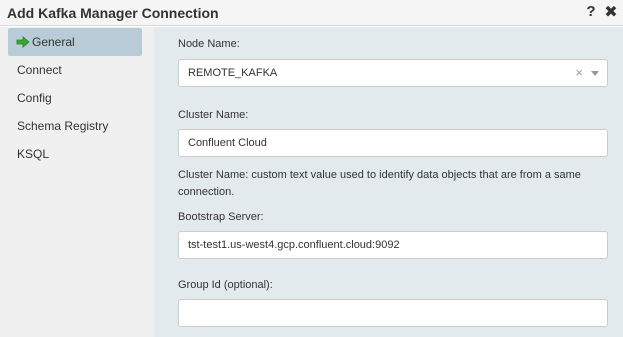 The height and width of the screenshot is (337, 623). Describe the element at coordinates (39, 70) in the screenshot. I see `sidebar-item-label: Connect` at that location.